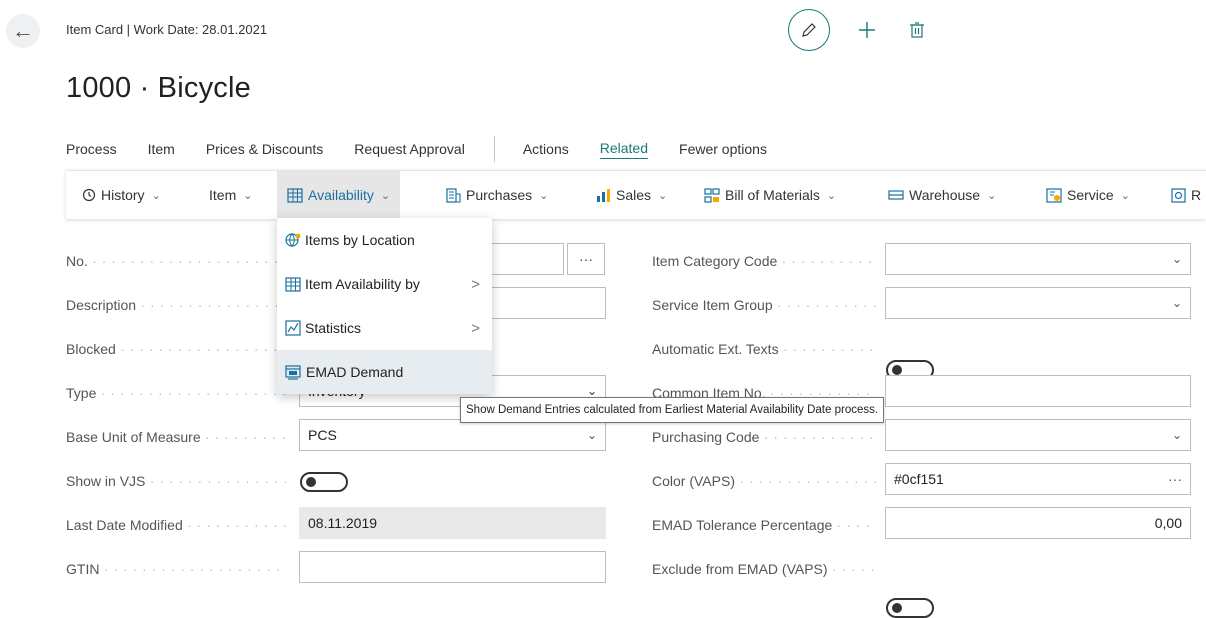  I want to click on service-label: Service, so click(1090, 195).